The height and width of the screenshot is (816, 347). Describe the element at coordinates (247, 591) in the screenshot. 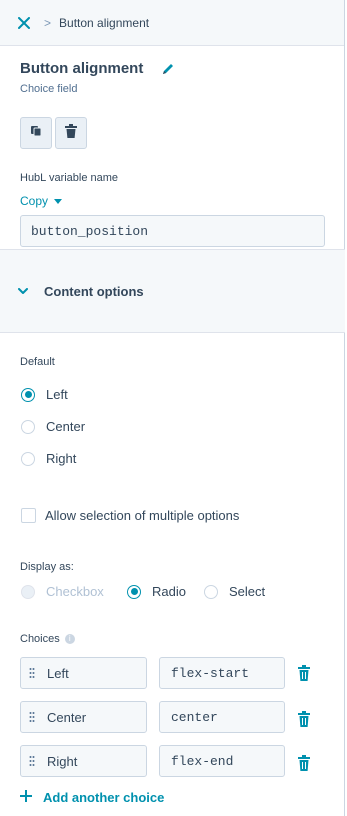

I see `radio-label: Select` at that location.